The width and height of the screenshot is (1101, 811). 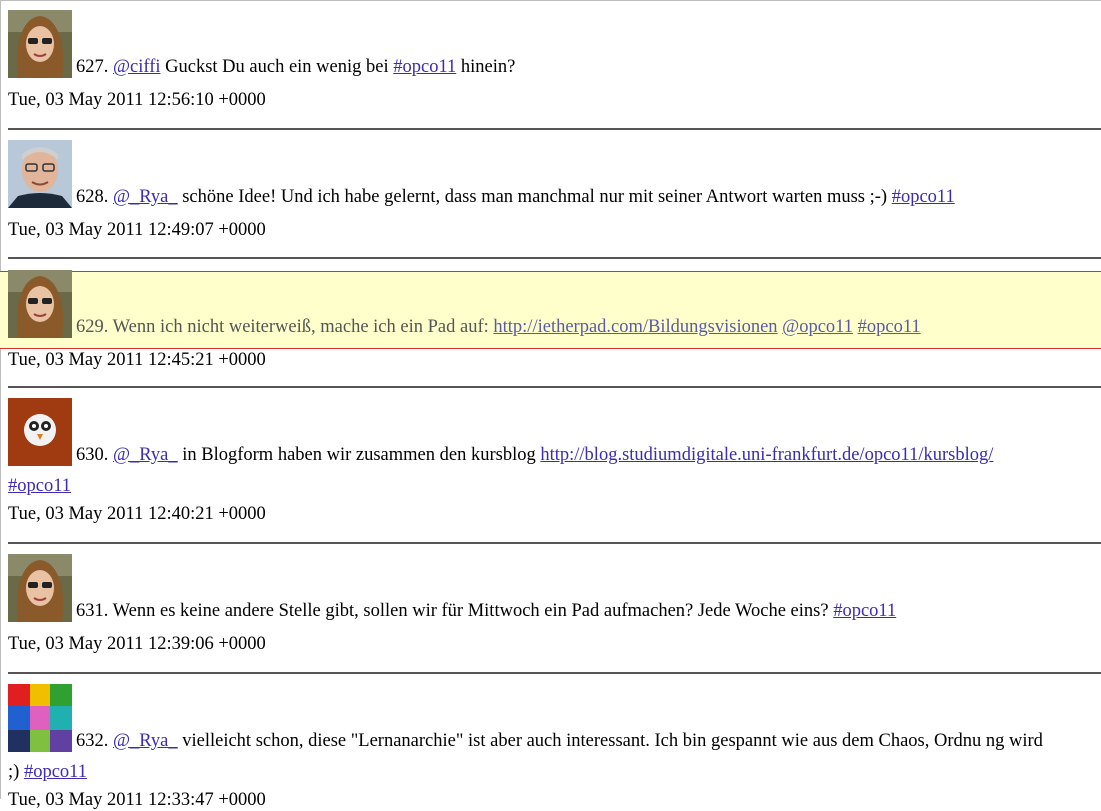 I want to click on tweet-timestamp: Tue, 03 May 2011 12:49:07 +0000, so click(x=137, y=230).